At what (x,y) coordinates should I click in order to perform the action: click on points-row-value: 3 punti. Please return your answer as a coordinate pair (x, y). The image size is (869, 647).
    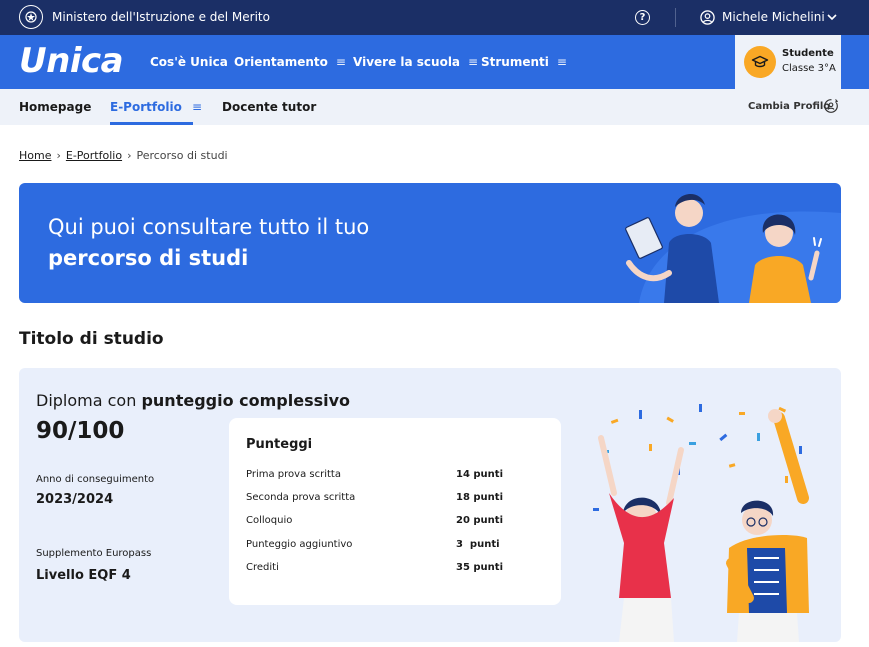
    Looking at the image, I should click on (478, 544).